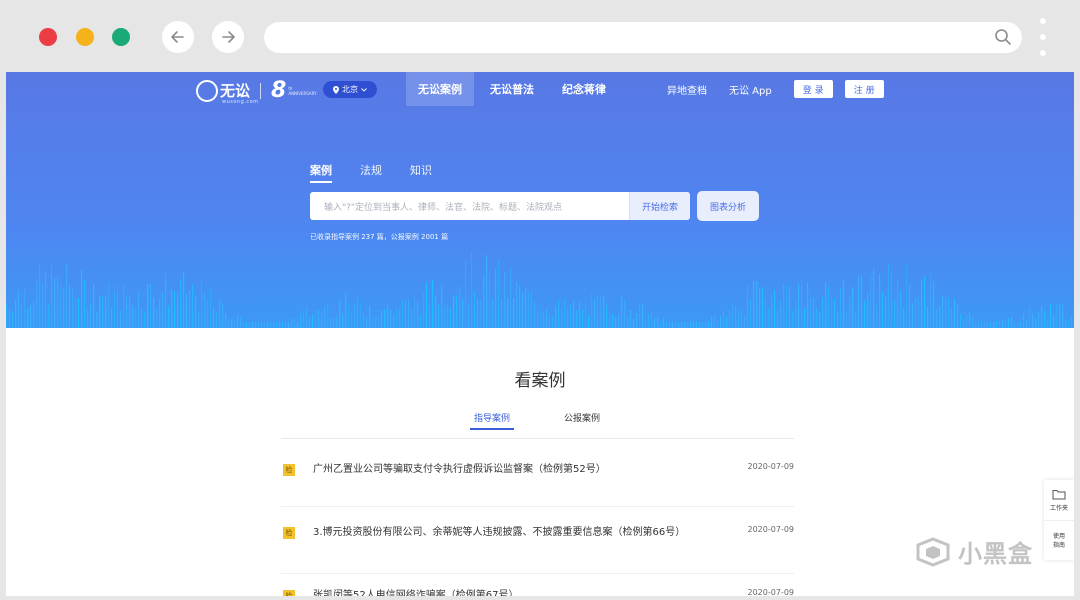  Describe the element at coordinates (1059, 540) in the screenshot. I see `user-guide-button: 使用 指南` at that location.